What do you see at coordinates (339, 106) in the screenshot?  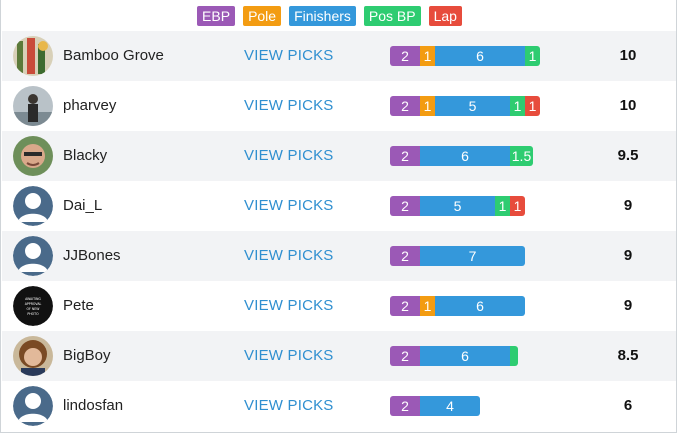 I see `table-row: pharvey VIEW PICKS 2 1 5 1 1 10` at bounding box center [339, 106].